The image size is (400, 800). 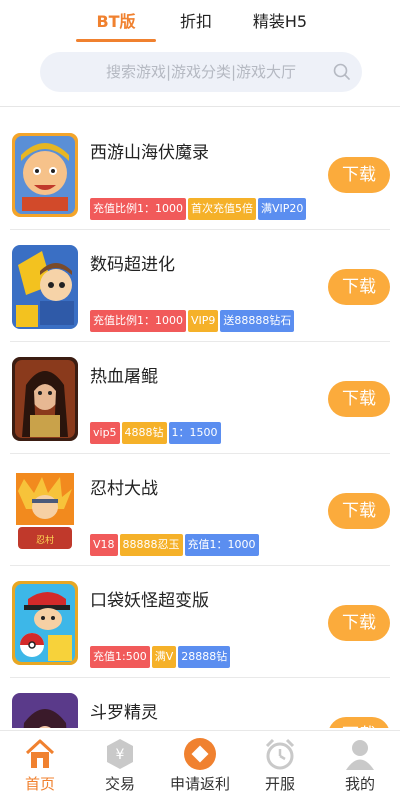 I want to click on tag: 满VIP20, so click(x=282, y=209).